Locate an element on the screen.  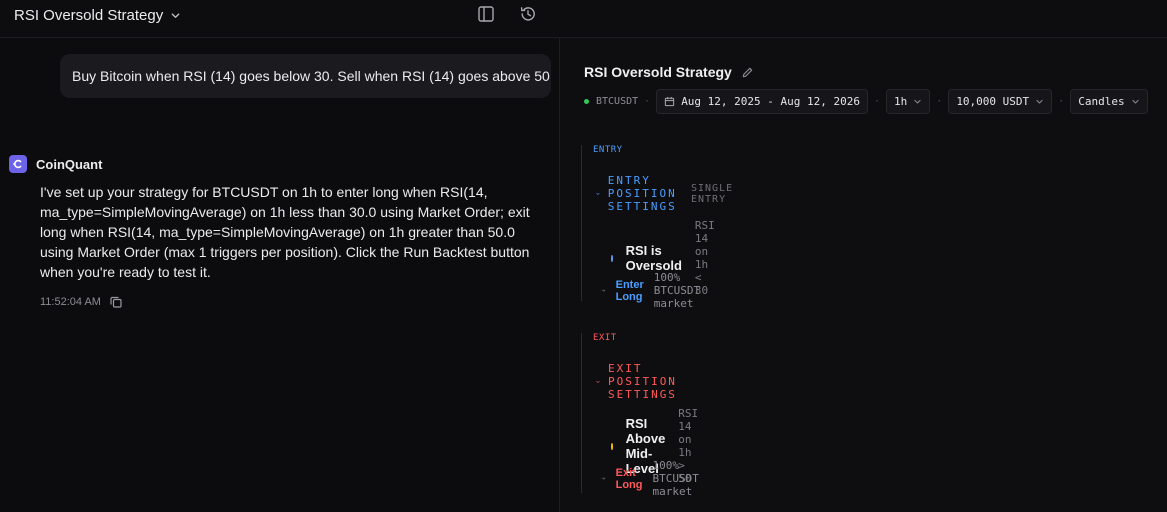
entry-action-detail: 100% BTCUSDT market is located at coordinates (677, 290).